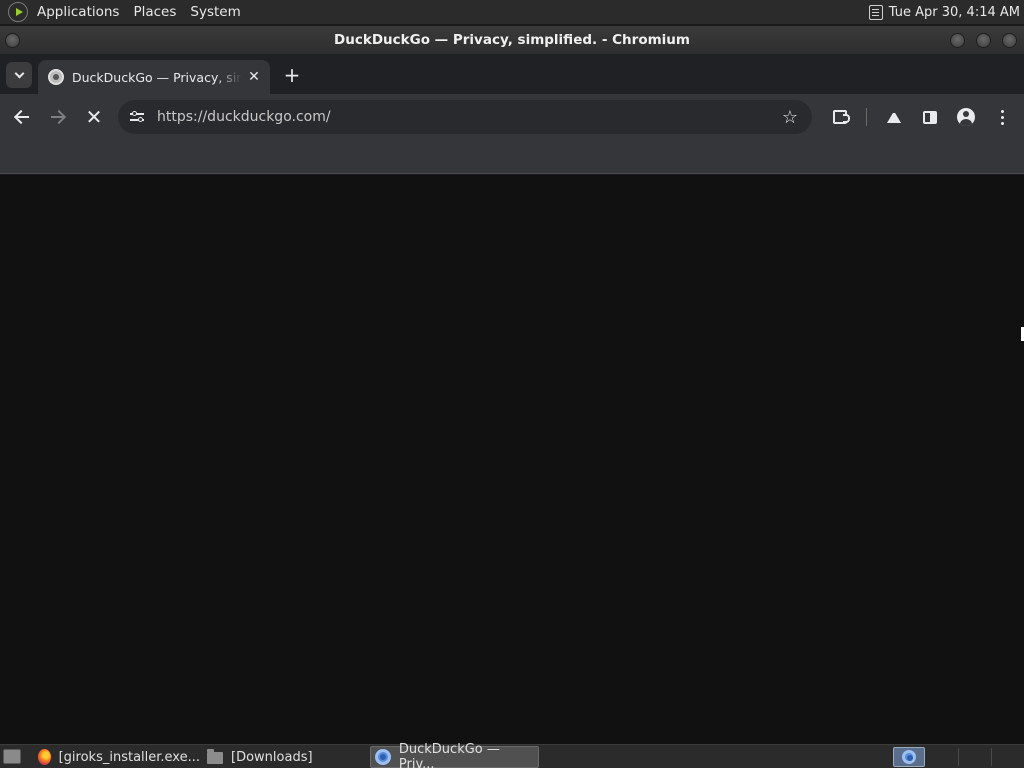 Image resolution: width=1024 pixels, height=768 pixels. I want to click on system-menu: System, so click(215, 12).